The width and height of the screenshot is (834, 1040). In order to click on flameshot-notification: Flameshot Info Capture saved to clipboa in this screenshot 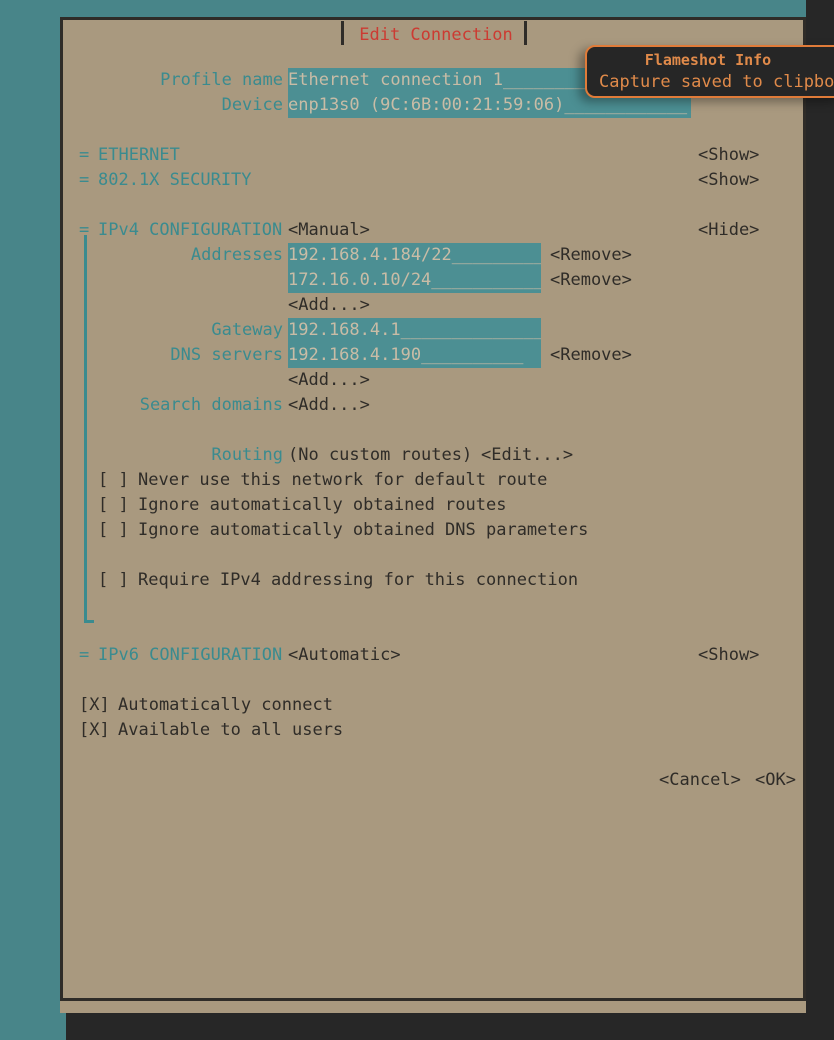, I will do `click(709, 71)`.